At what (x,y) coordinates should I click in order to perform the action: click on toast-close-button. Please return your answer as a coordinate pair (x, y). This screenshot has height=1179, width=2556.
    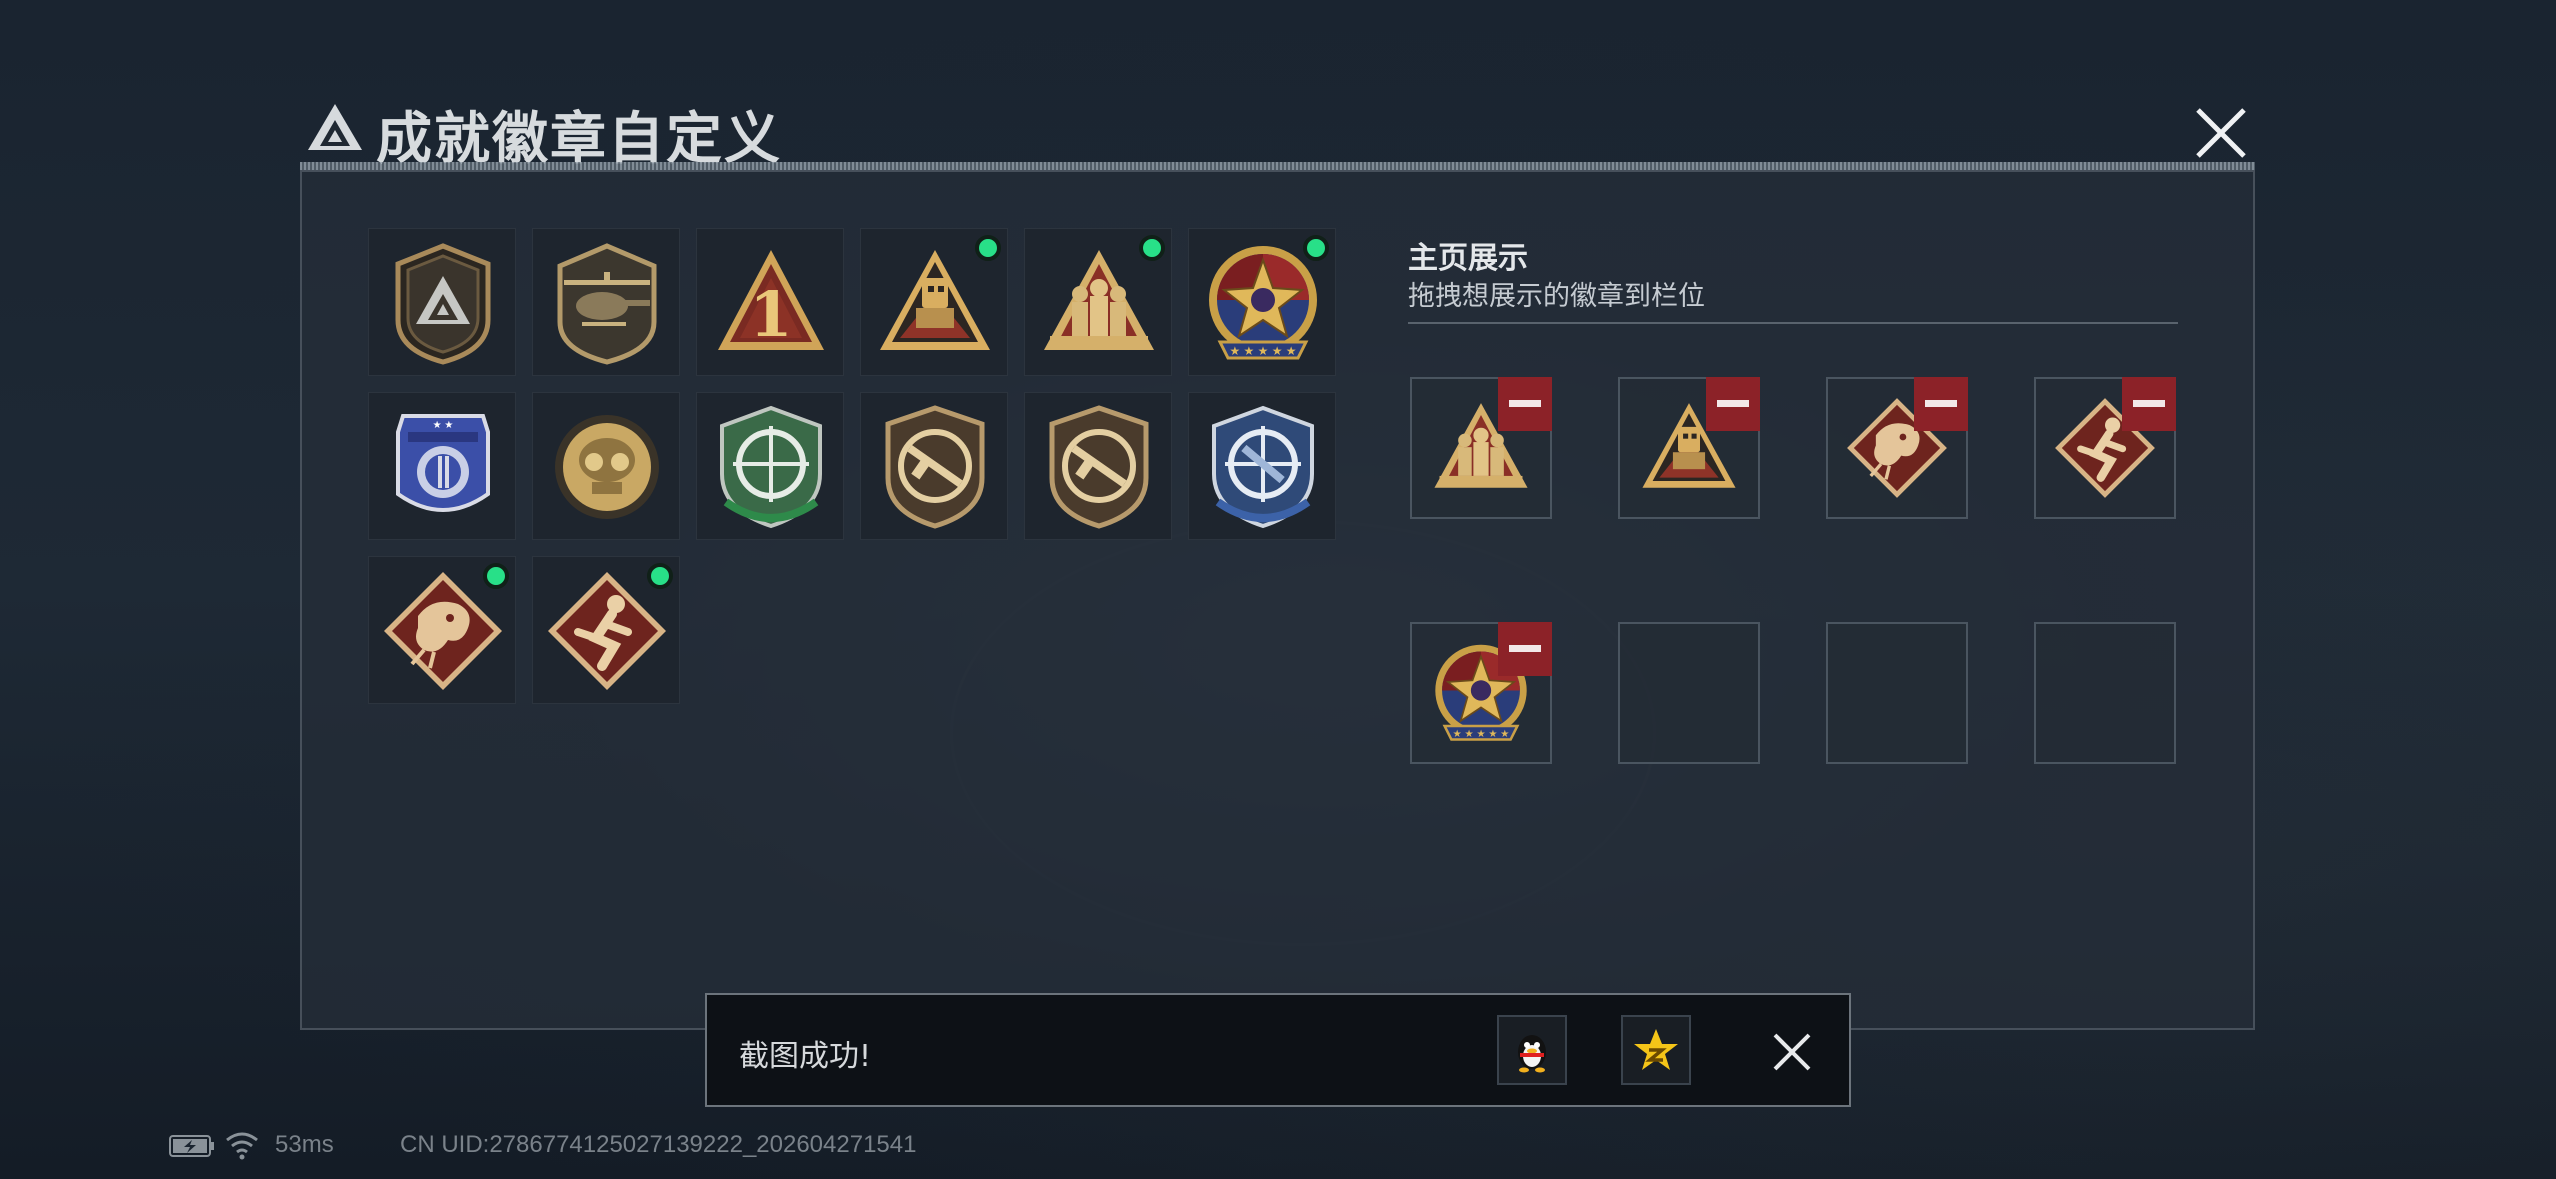
    Looking at the image, I should click on (1792, 1052).